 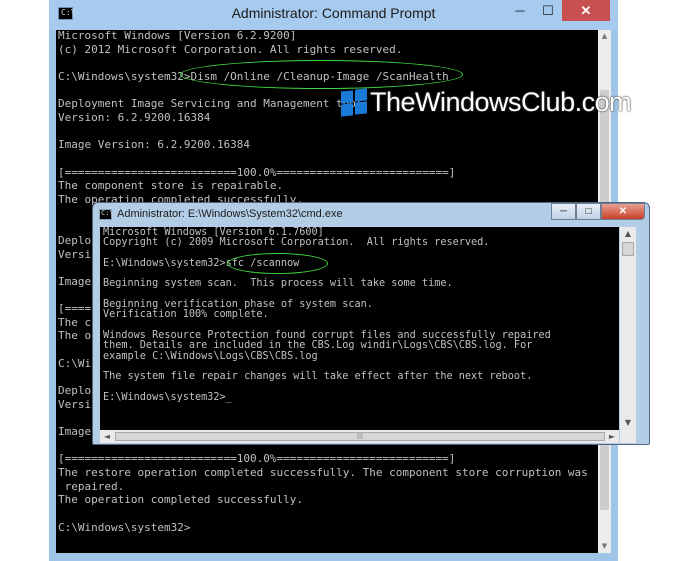 I want to click on maximize-button: □, so click(x=588, y=211).